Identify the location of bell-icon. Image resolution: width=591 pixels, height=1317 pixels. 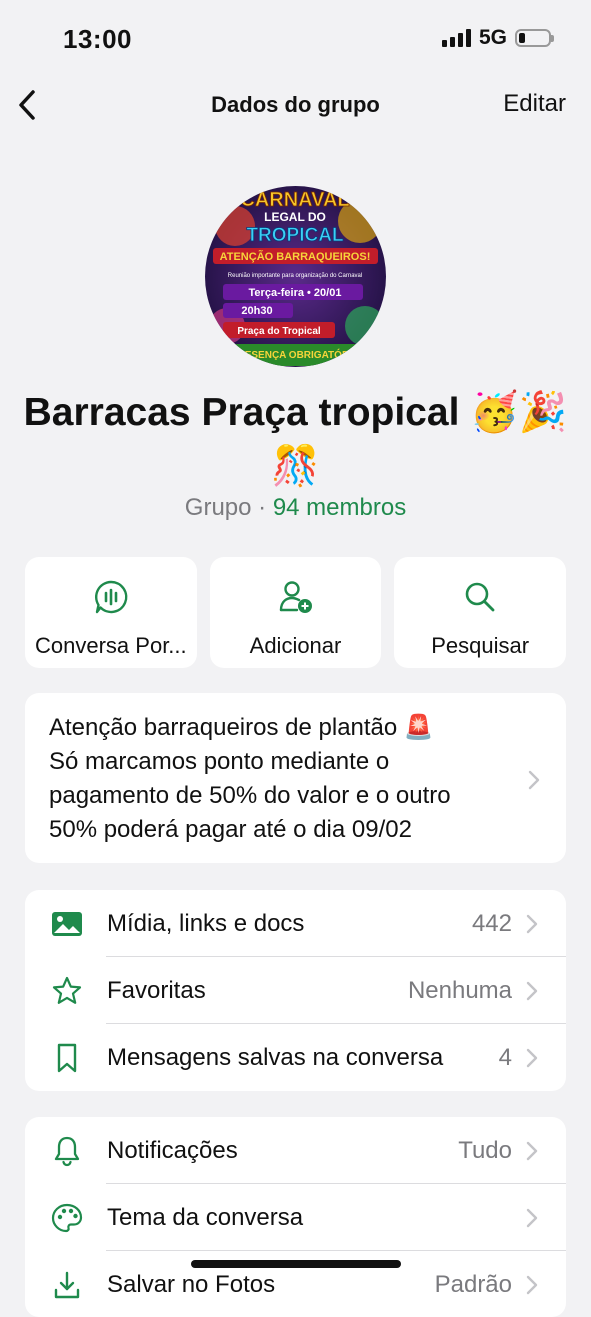
(67, 1151).